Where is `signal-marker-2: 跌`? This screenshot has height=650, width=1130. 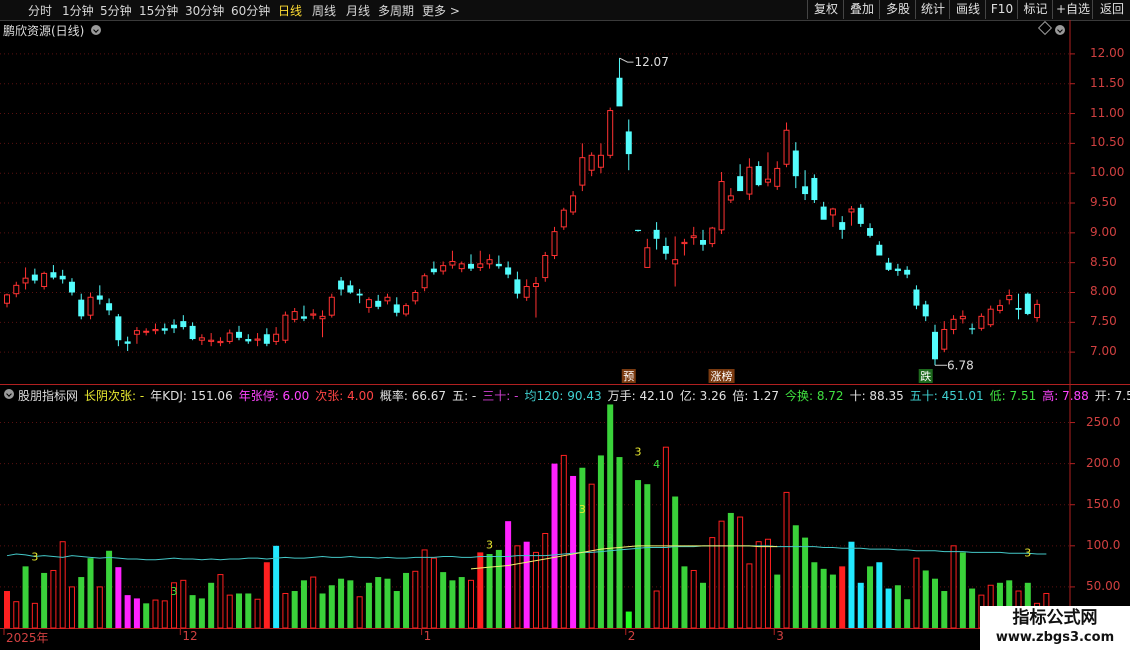
signal-marker-2: 跌 is located at coordinates (925, 376).